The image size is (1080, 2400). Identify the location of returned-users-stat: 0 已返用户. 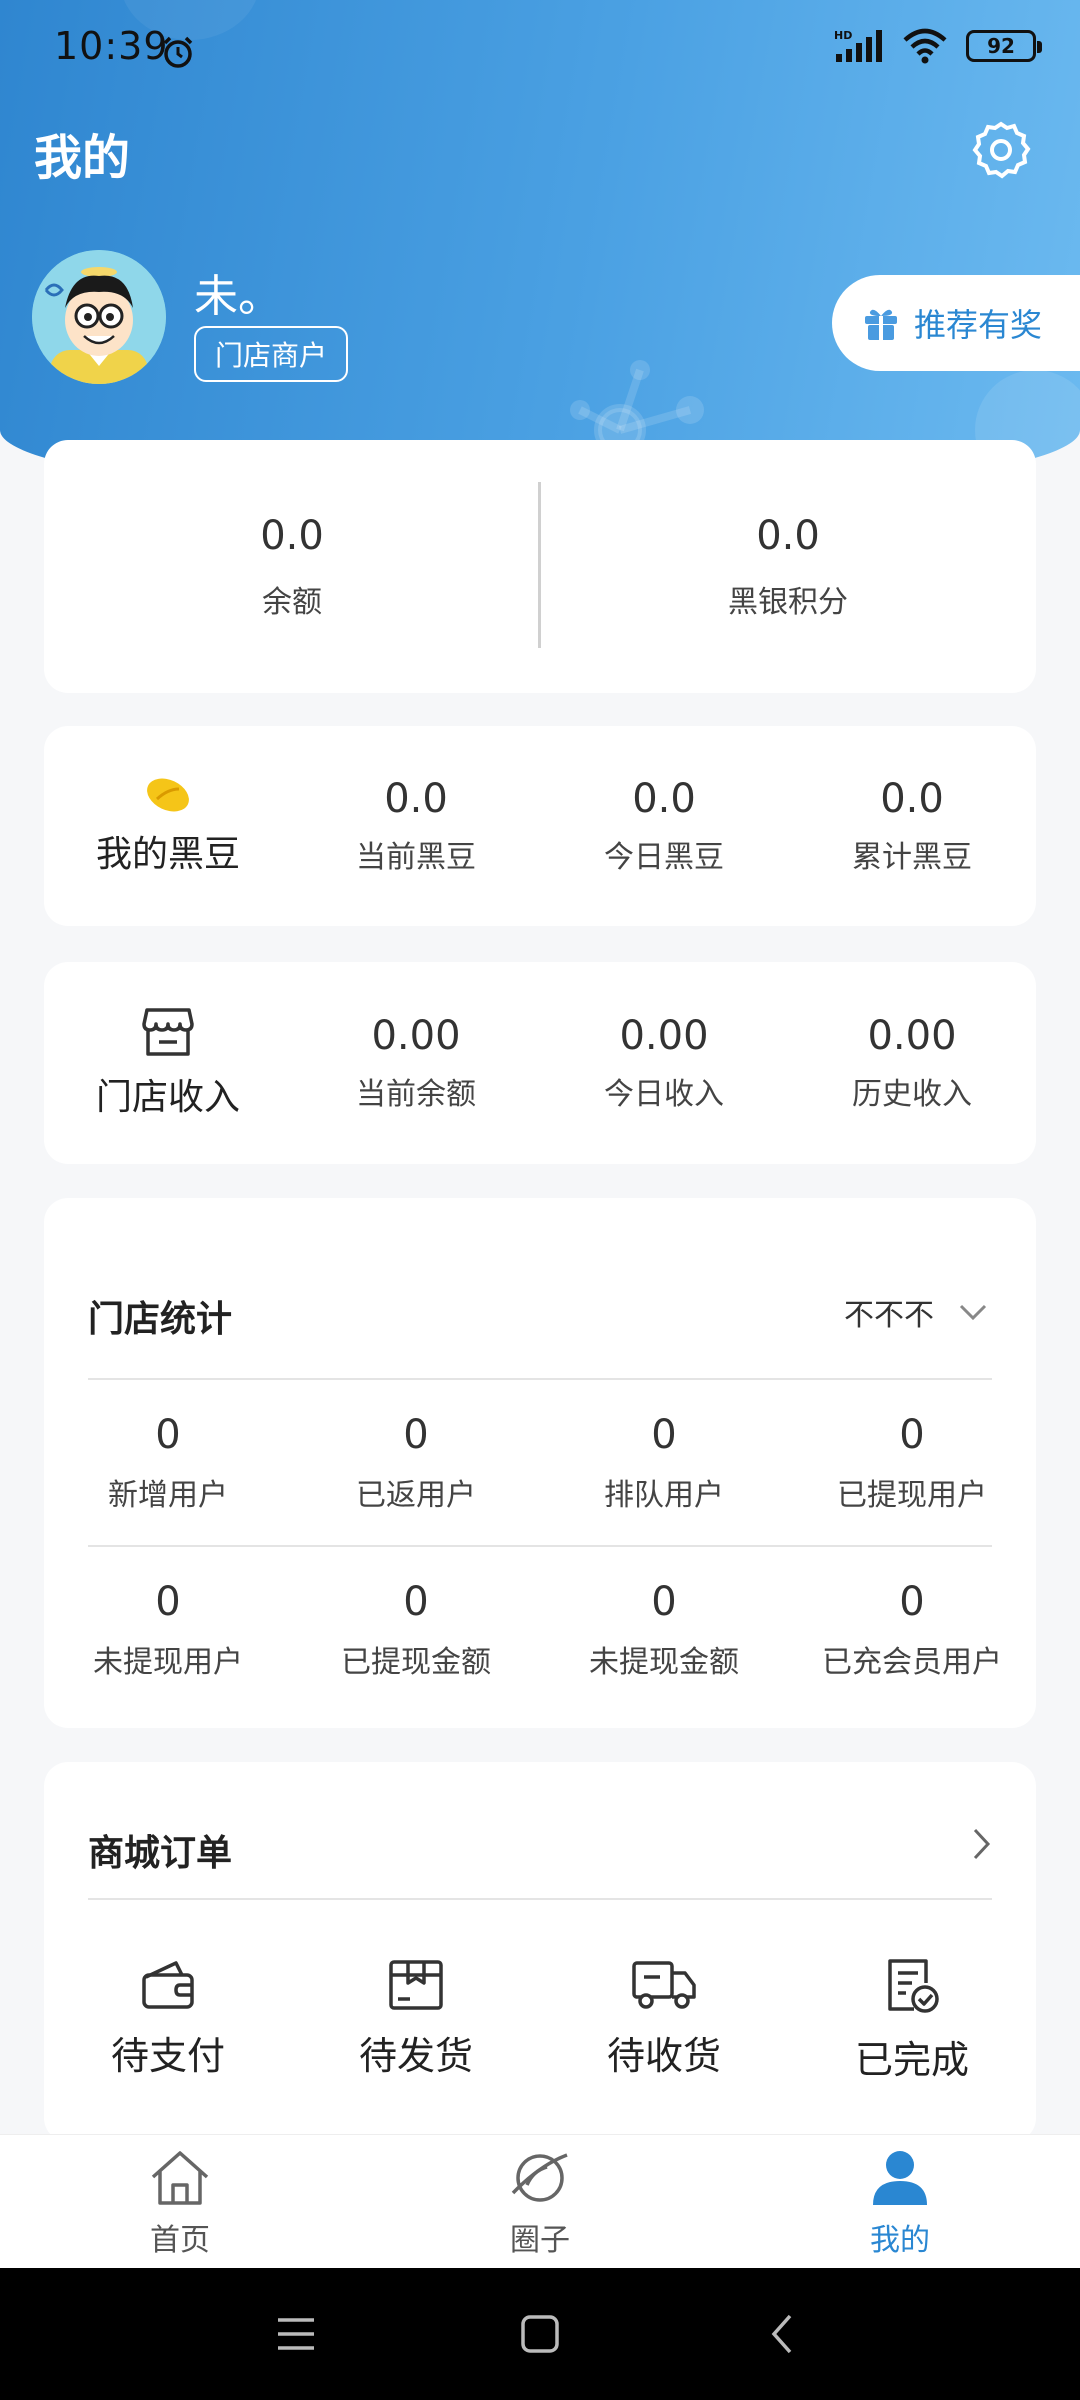
(416, 1477).